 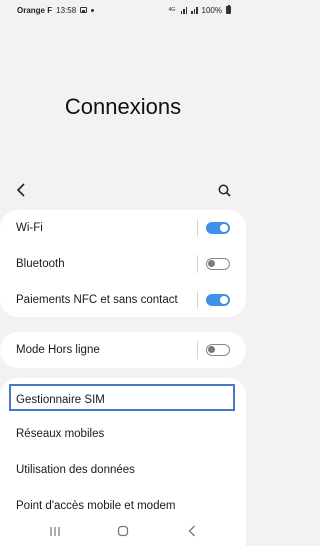 What do you see at coordinates (84, 10) in the screenshot?
I see `image-notification-icon` at bounding box center [84, 10].